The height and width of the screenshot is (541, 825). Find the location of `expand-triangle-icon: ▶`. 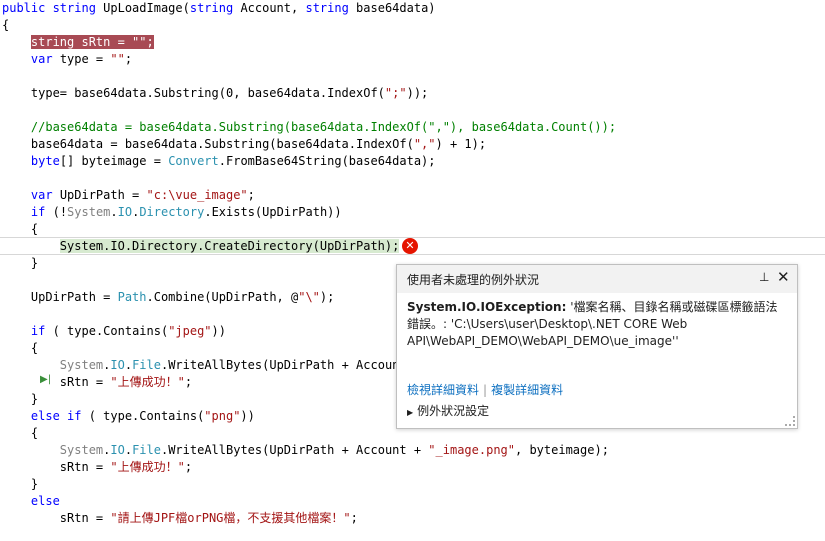

expand-triangle-icon: ▶ is located at coordinates (410, 412).